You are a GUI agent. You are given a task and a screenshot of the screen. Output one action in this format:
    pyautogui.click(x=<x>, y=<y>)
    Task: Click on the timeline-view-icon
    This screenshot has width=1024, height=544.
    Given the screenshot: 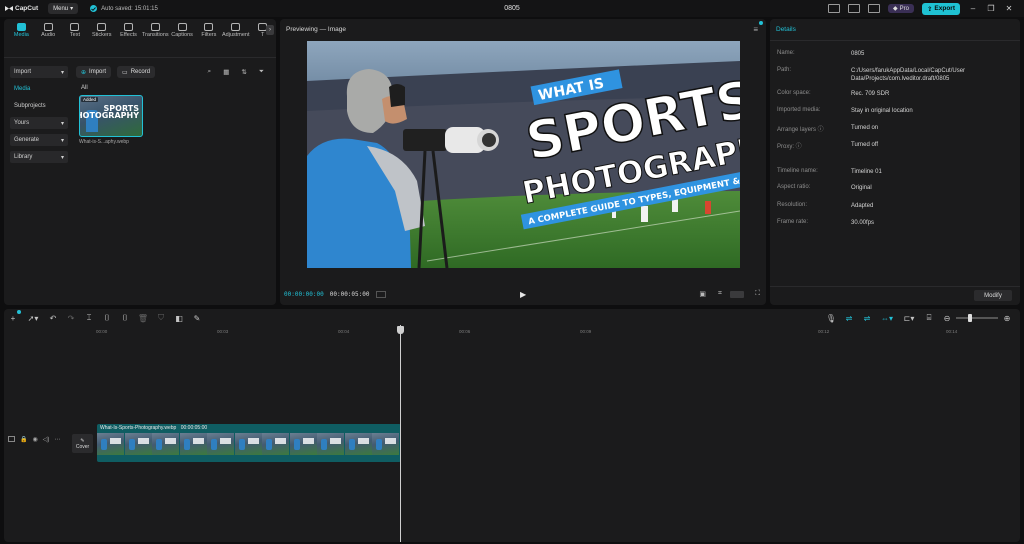 What is the action you would take?
    pyautogui.click(x=380, y=294)
    